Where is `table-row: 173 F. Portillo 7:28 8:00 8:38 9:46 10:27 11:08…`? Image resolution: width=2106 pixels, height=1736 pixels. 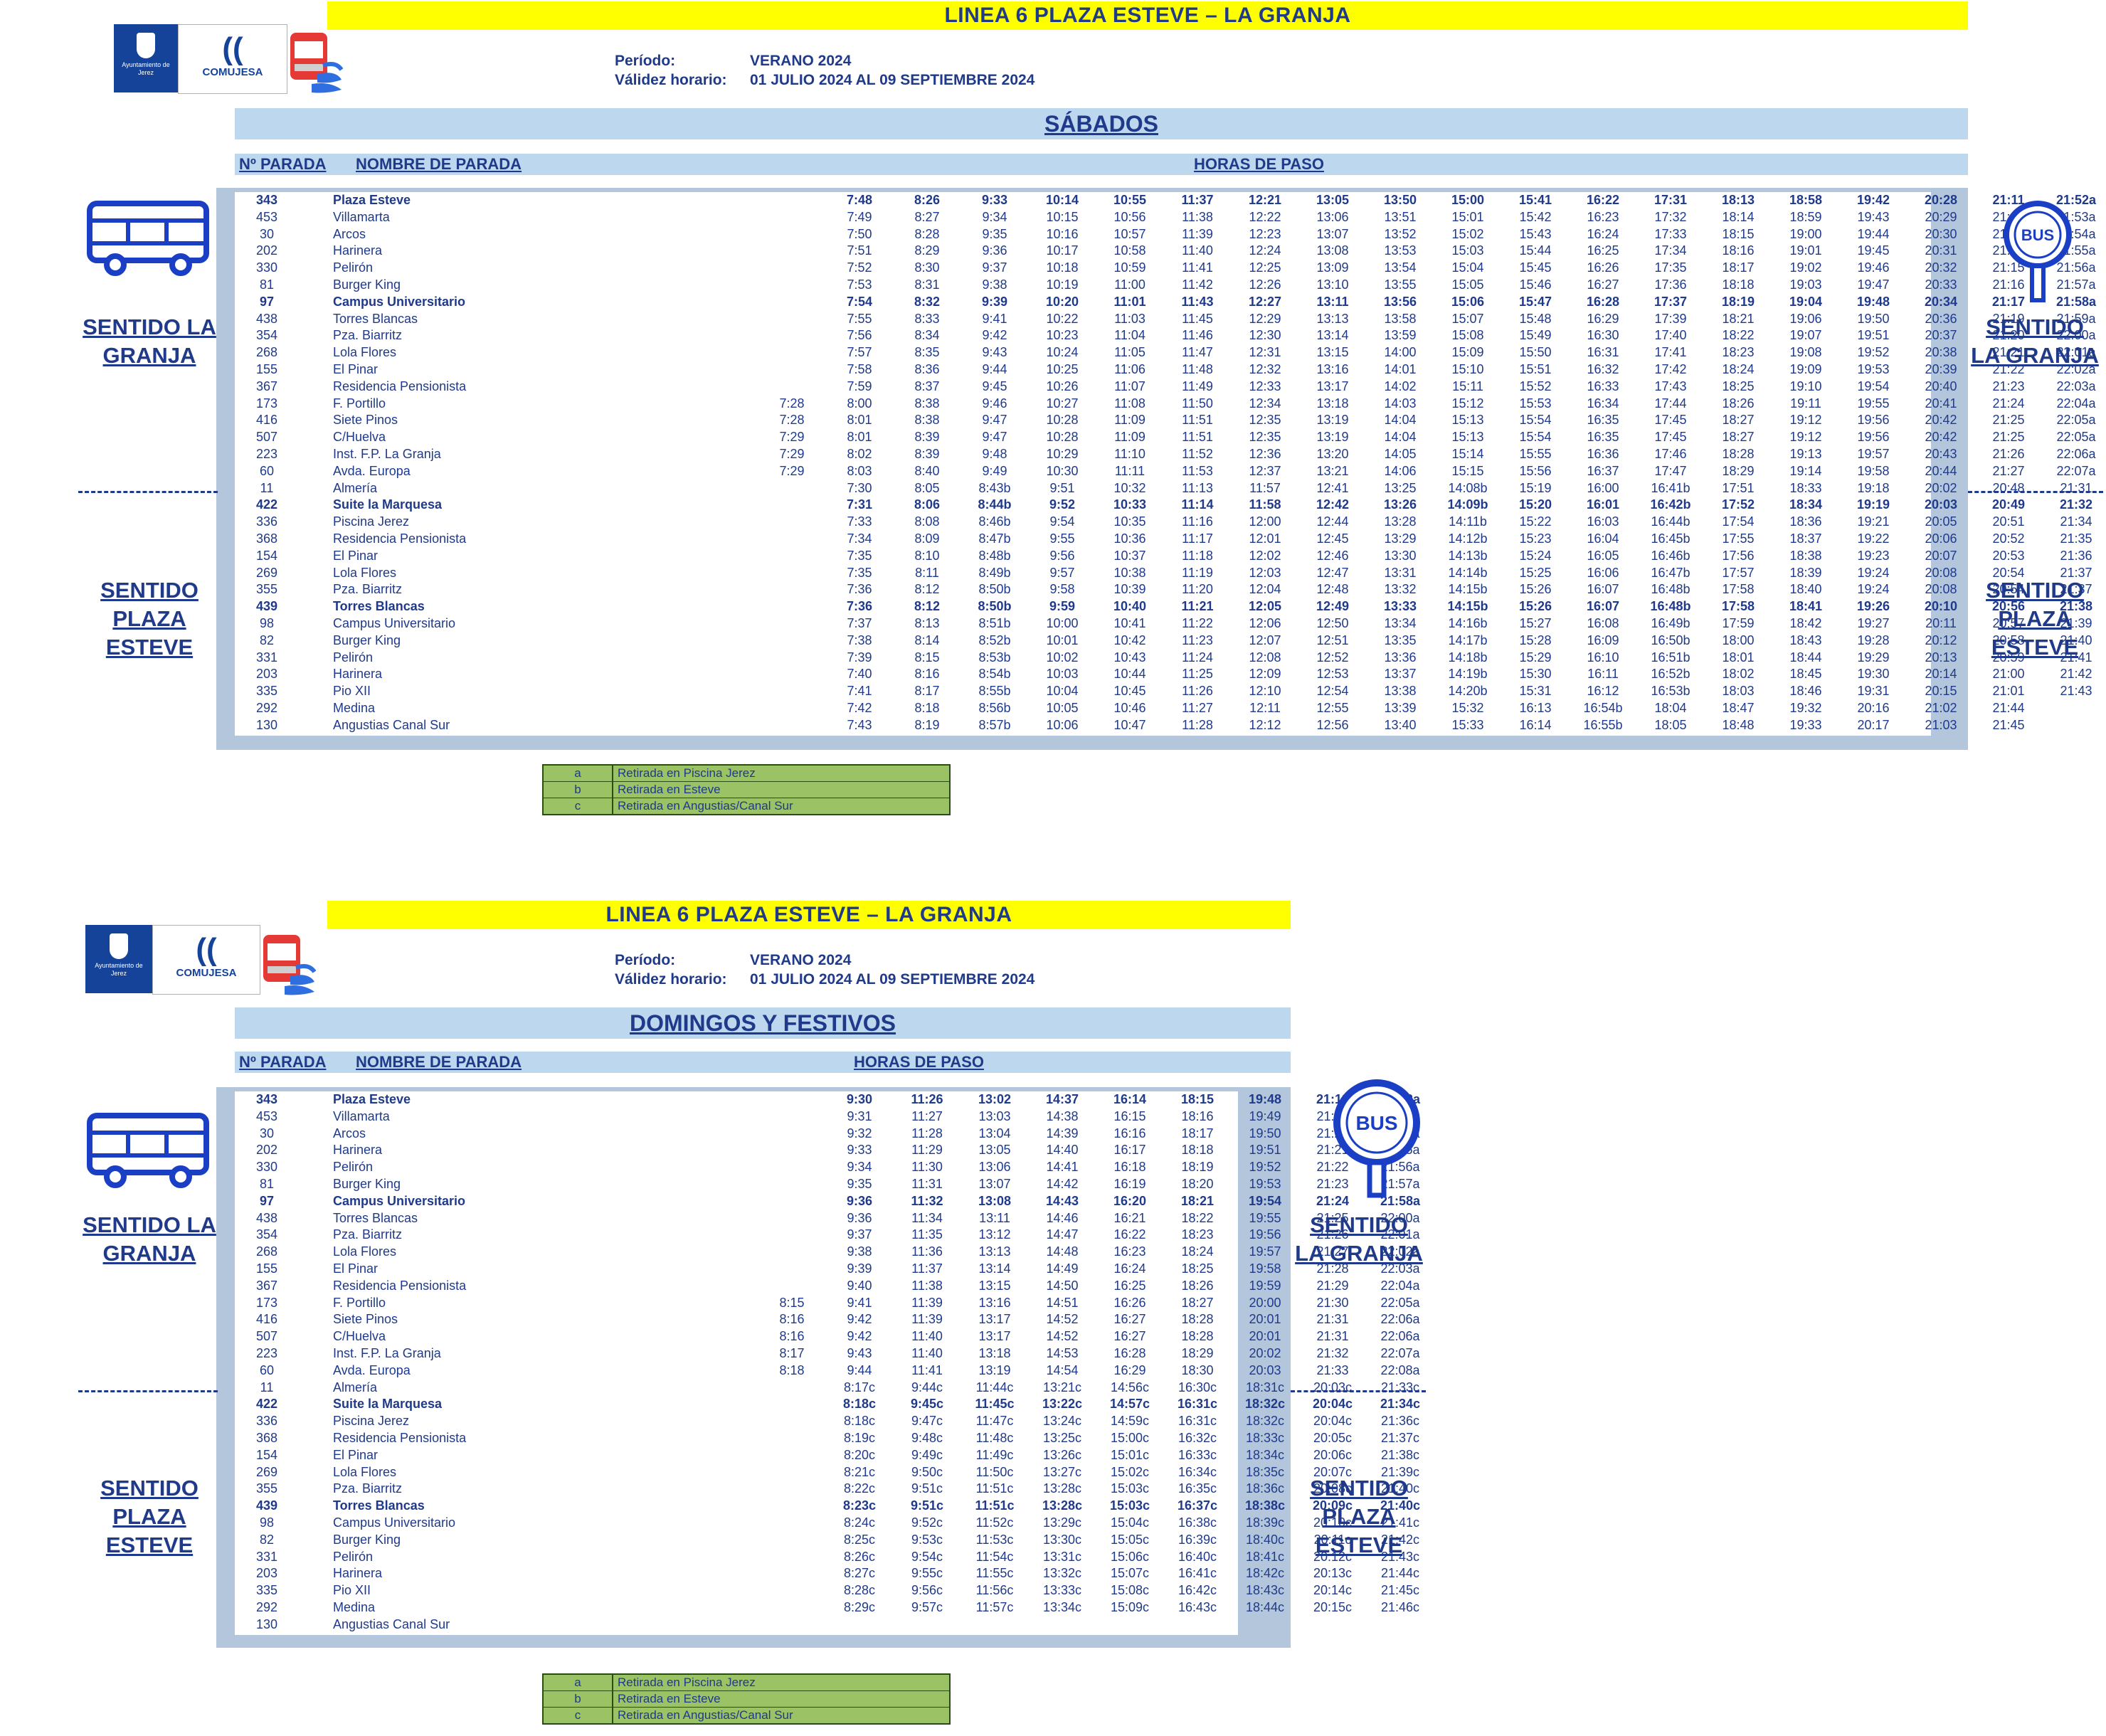
table-row: 173 F. Portillo 7:28 8:00 8:38 9:46 10:27 11:08… is located at coordinates (1165, 404).